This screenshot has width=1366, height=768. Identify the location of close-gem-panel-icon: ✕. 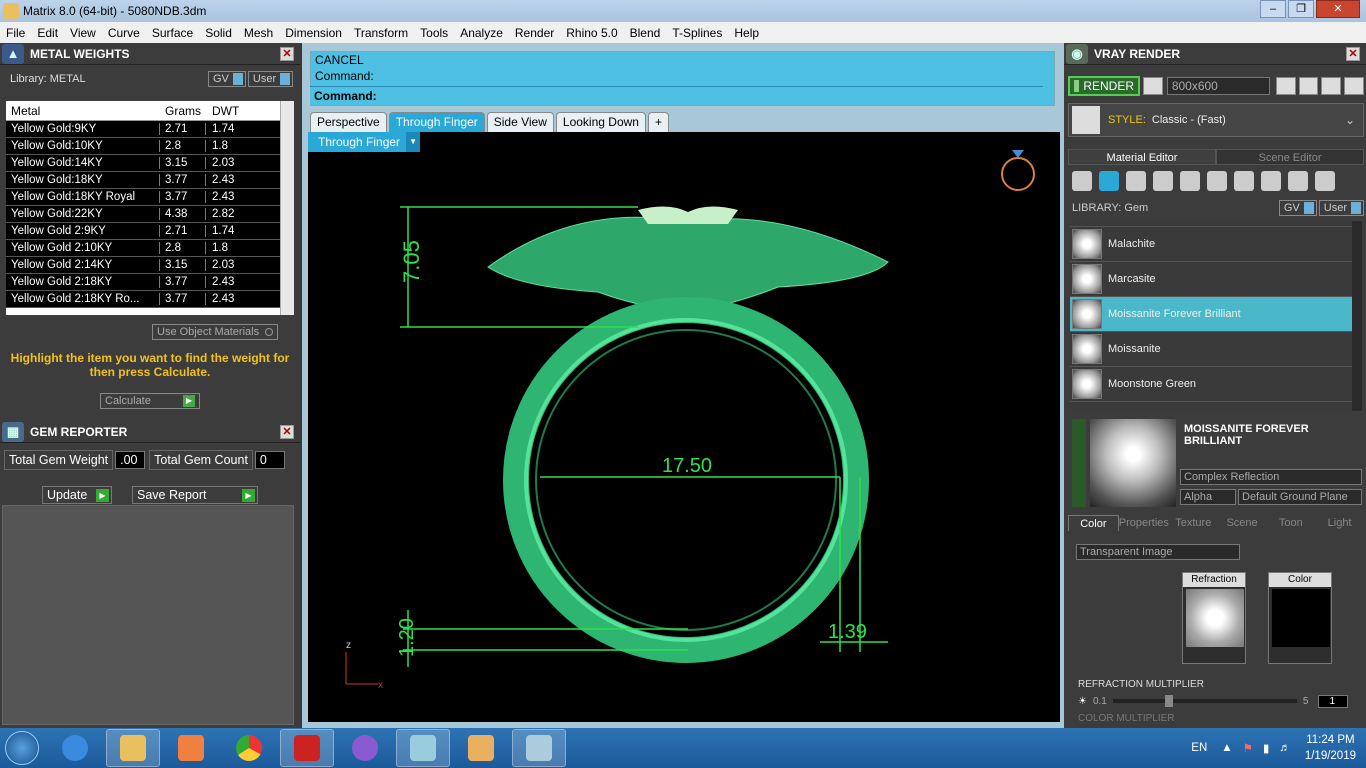
(287, 432).